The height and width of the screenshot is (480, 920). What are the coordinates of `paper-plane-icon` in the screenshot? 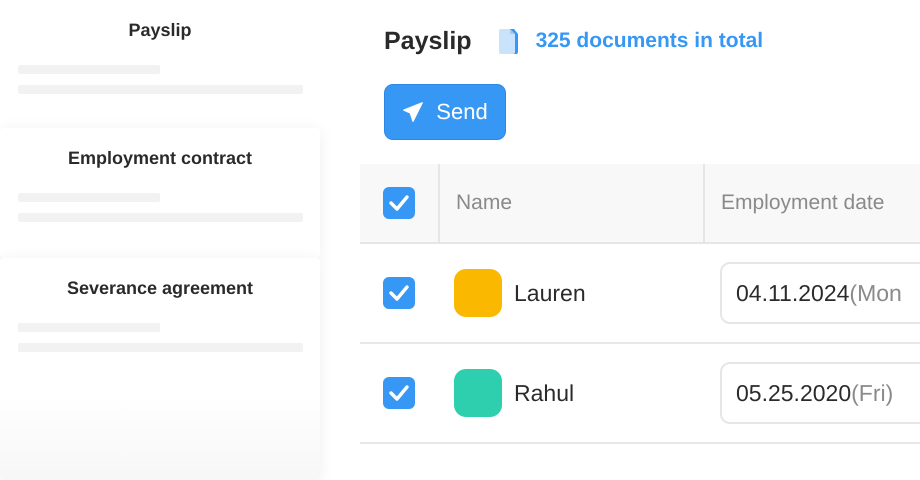 It's located at (413, 112).